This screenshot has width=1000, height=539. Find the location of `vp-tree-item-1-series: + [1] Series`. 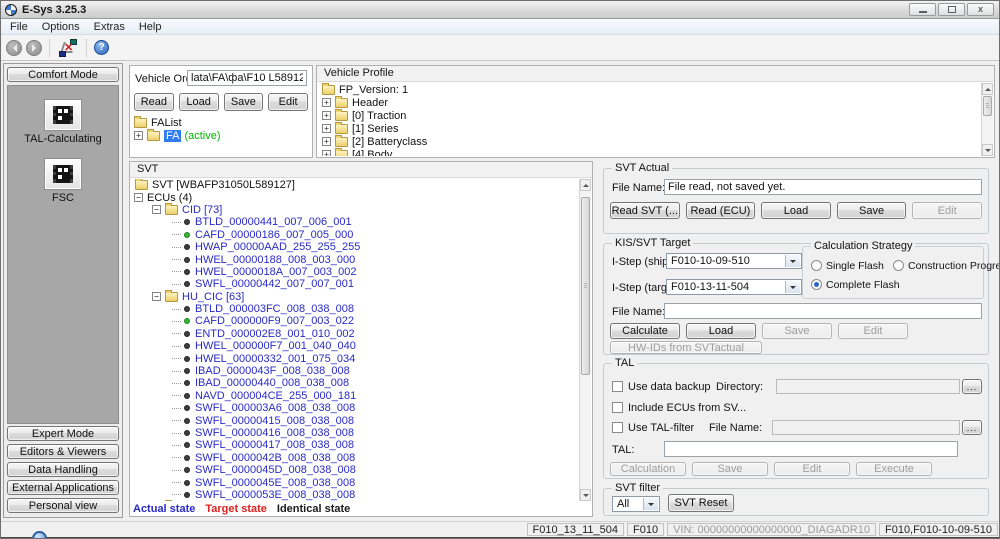

vp-tree-item-1-series: + [1] Series is located at coordinates (649, 128).